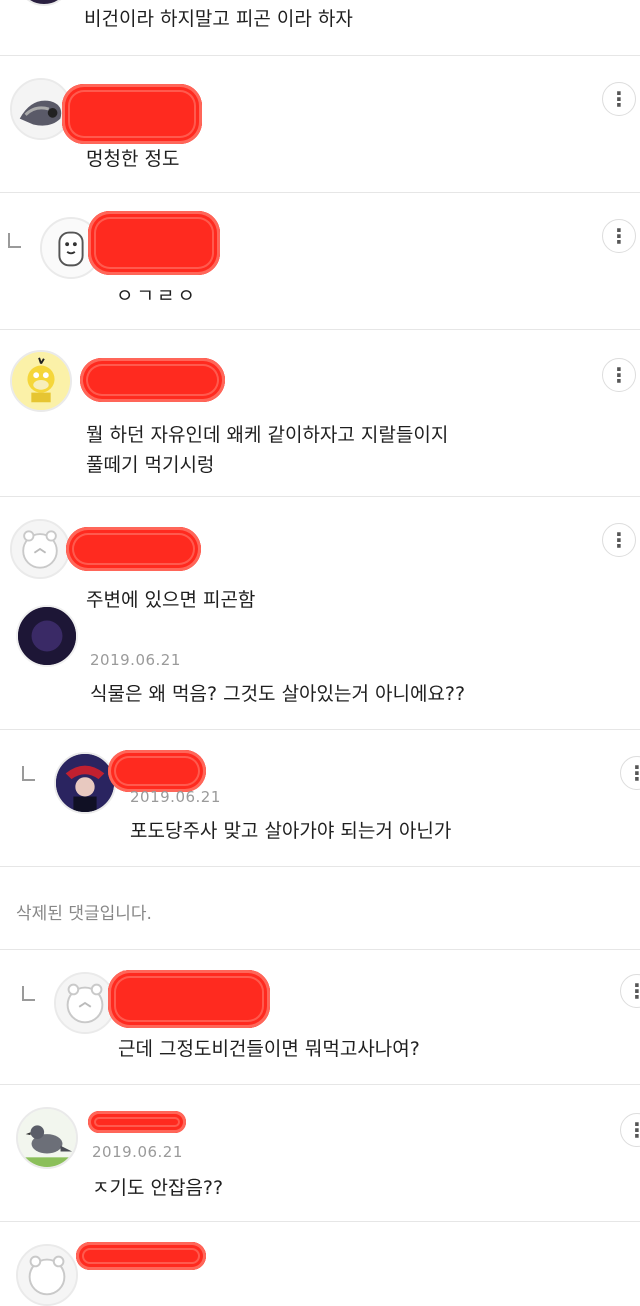 The width and height of the screenshot is (640, 1306). Describe the element at coordinates (84, 914) in the screenshot. I see `deleted-comment-text: 삭제된 댓글입니다.` at that location.